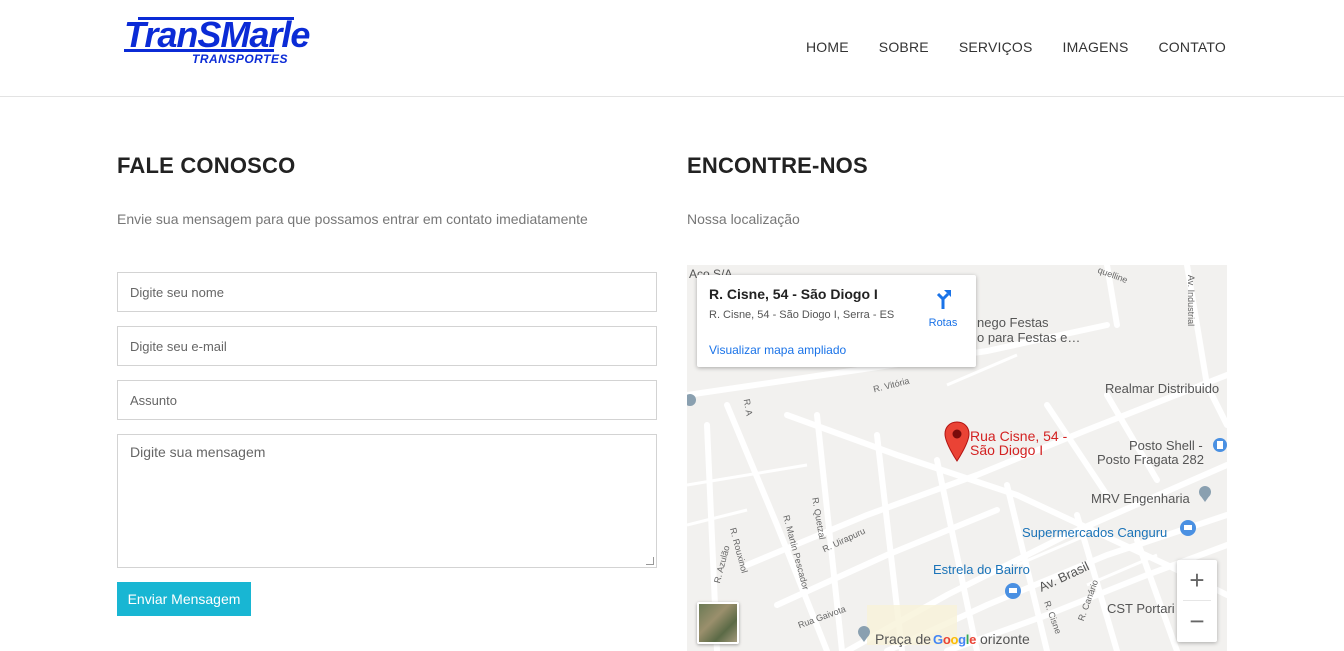 This screenshot has width=1344, height=651. Describe the element at coordinates (1005, 639) in the screenshot. I see `map-label-praca-b: orizonte` at that location.